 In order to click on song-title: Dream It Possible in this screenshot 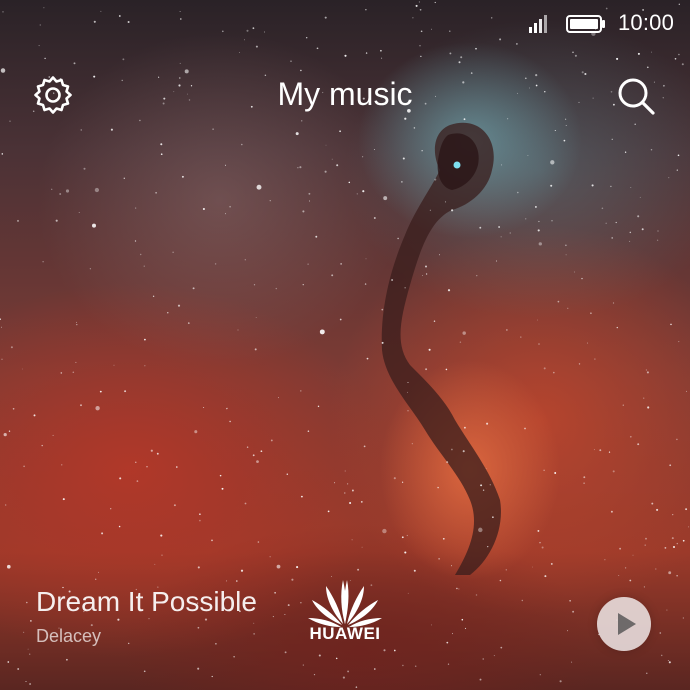, I will do `click(146, 602)`.